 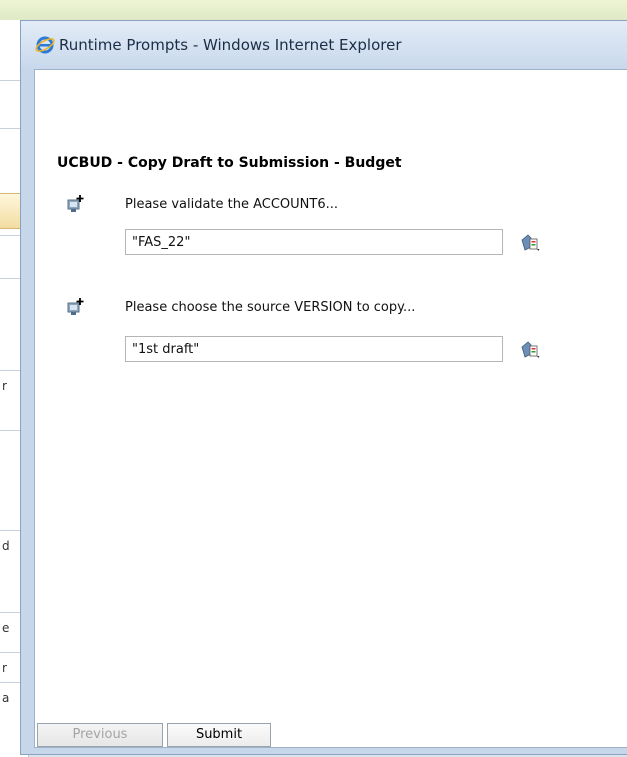 What do you see at coordinates (219, 735) in the screenshot?
I see `submit-button: Submit` at bounding box center [219, 735].